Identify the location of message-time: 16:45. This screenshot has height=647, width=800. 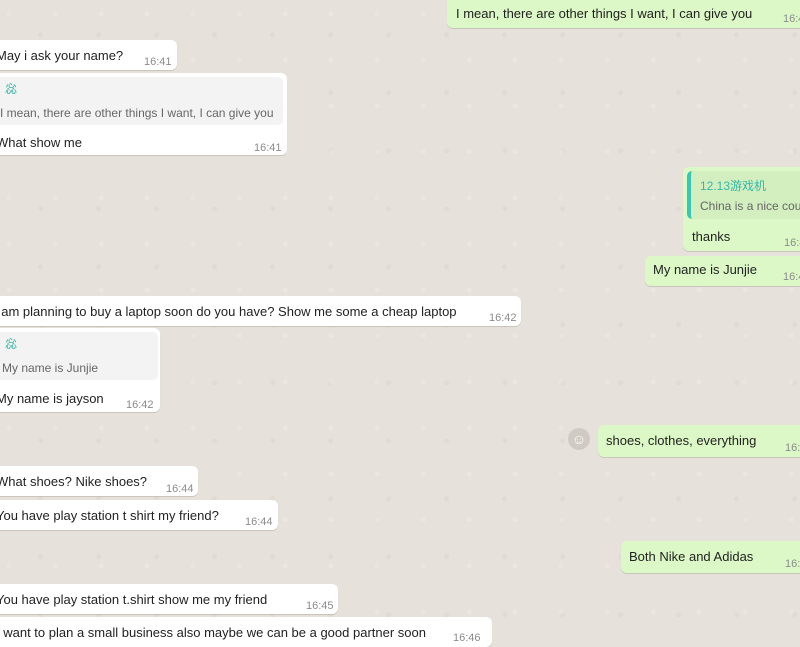
(320, 606).